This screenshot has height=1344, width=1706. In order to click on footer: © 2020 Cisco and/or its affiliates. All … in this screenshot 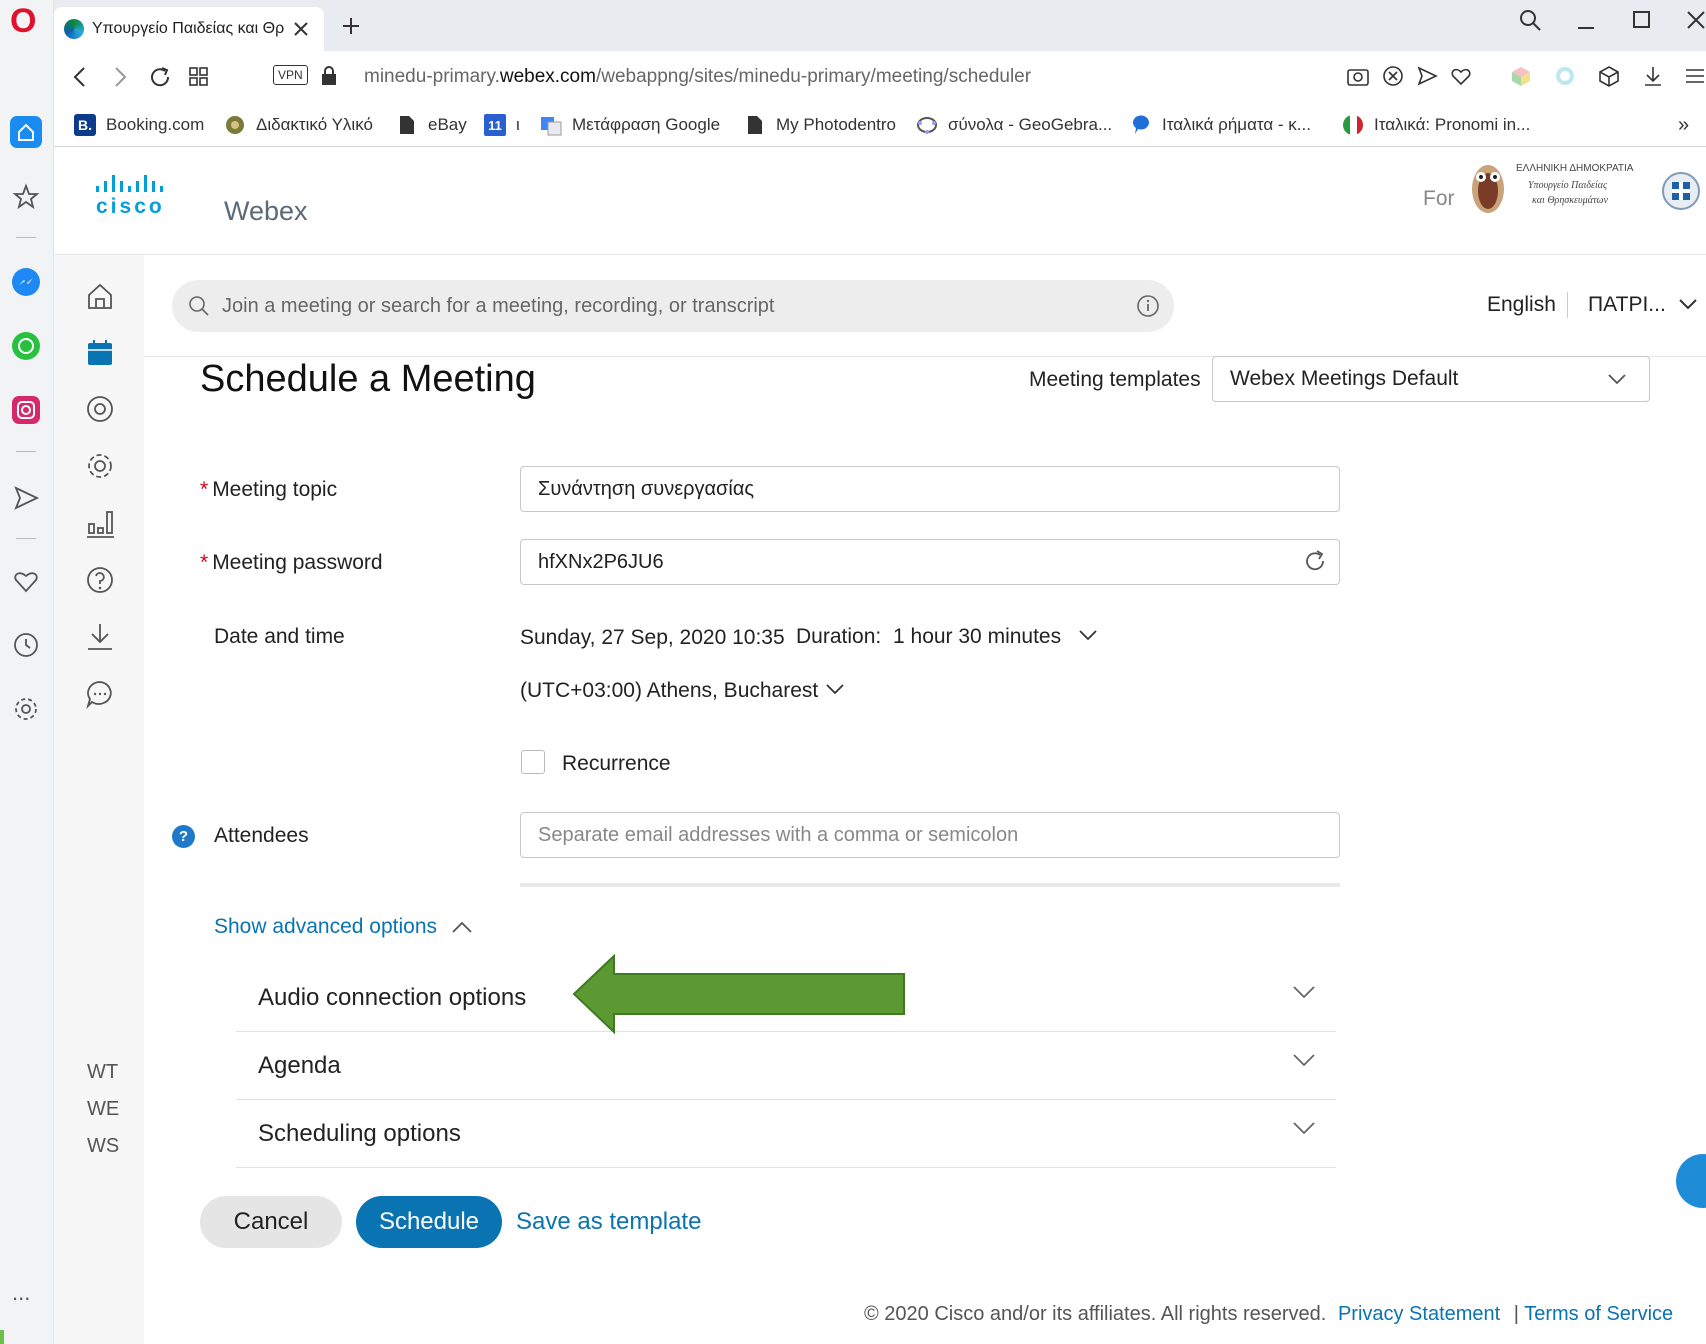, I will do `click(1268, 1314)`.